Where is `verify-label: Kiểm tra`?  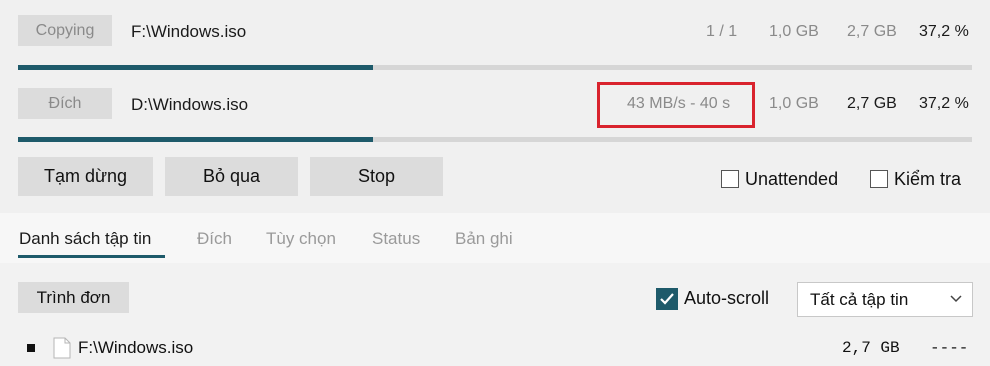
verify-label: Kiểm tra is located at coordinates (928, 179).